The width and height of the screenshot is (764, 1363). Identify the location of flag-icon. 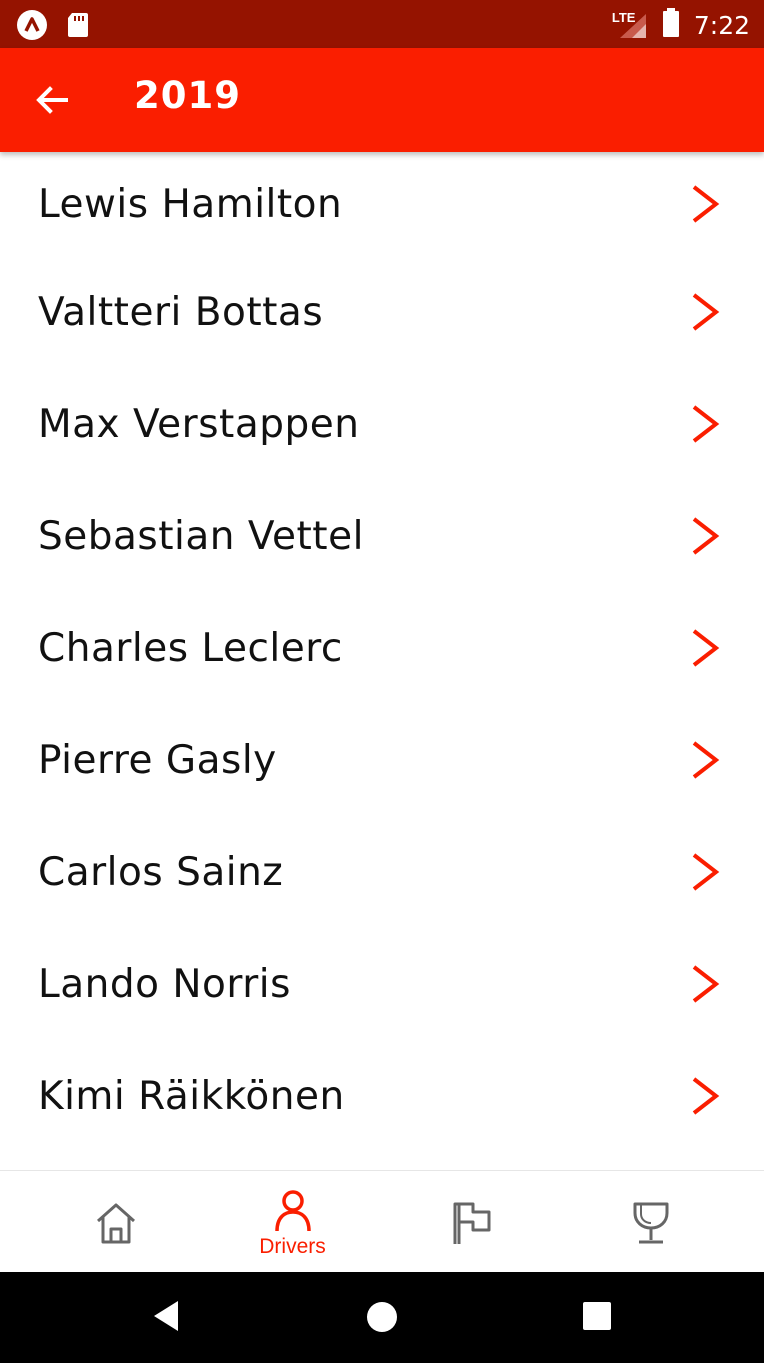
(471, 1223).